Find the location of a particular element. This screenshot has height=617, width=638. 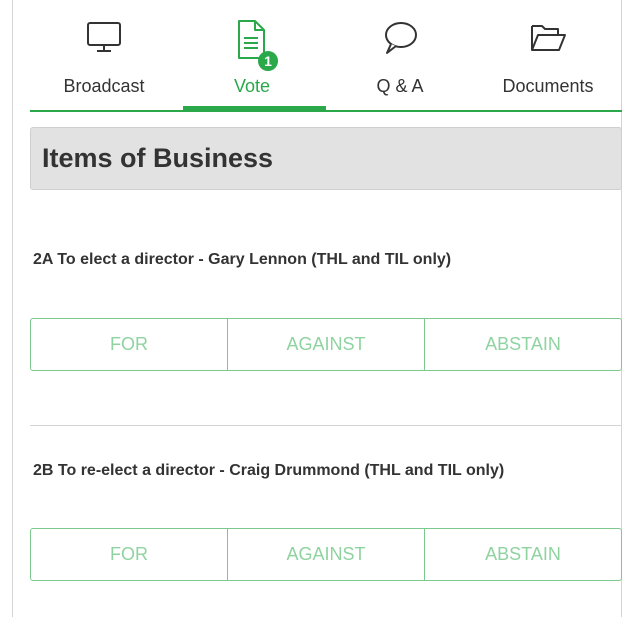

folder-icon is located at coordinates (548, 39).